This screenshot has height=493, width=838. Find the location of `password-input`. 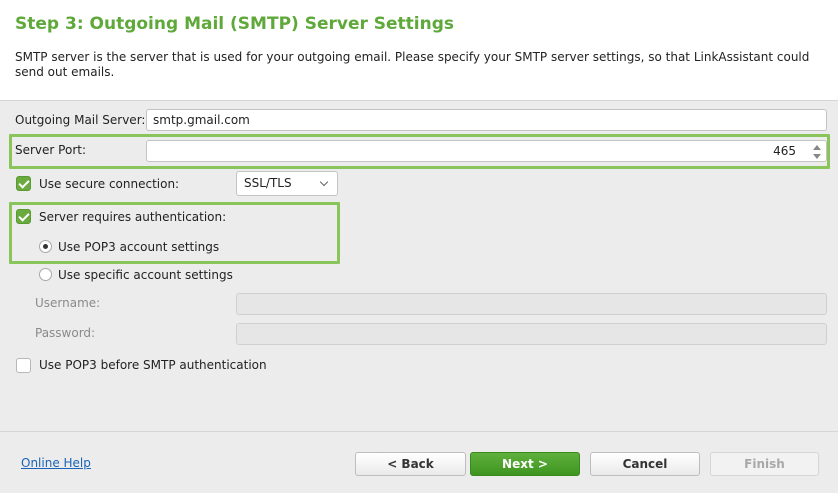

password-input is located at coordinates (531, 334).